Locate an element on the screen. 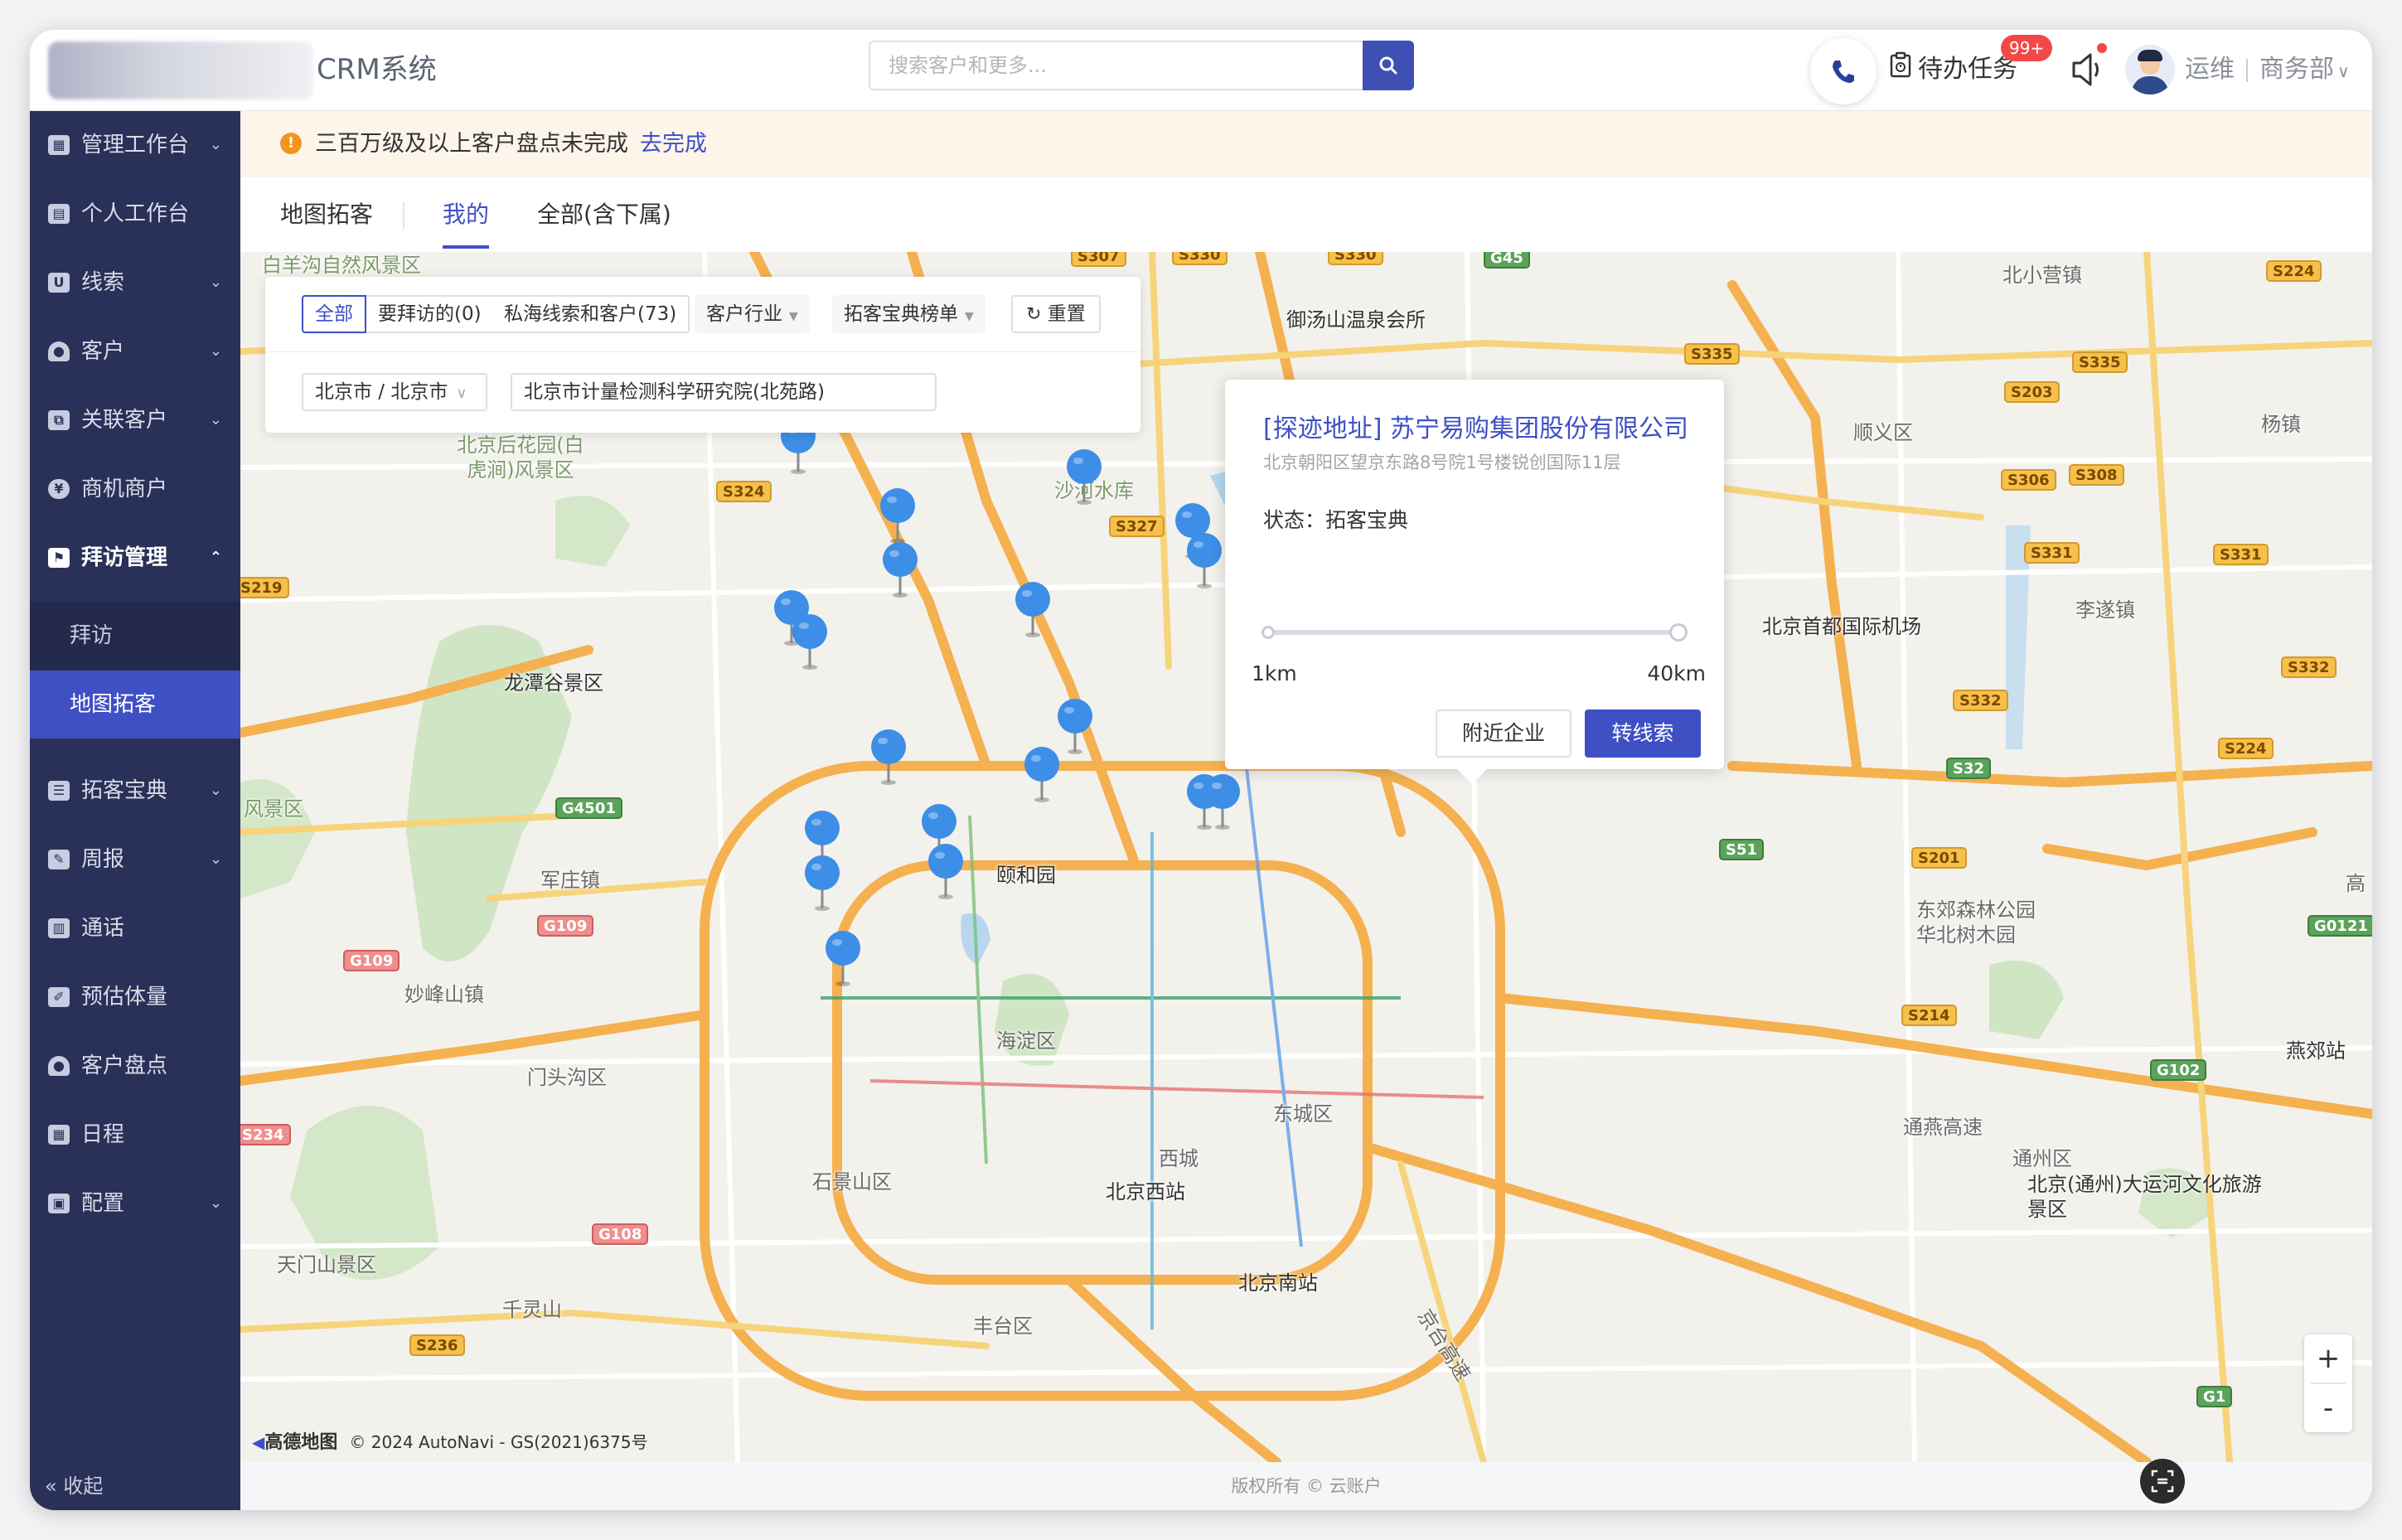 Image resolution: width=2402 pixels, height=1540 pixels. road-shield: G1 is located at coordinates (2214, 1397).